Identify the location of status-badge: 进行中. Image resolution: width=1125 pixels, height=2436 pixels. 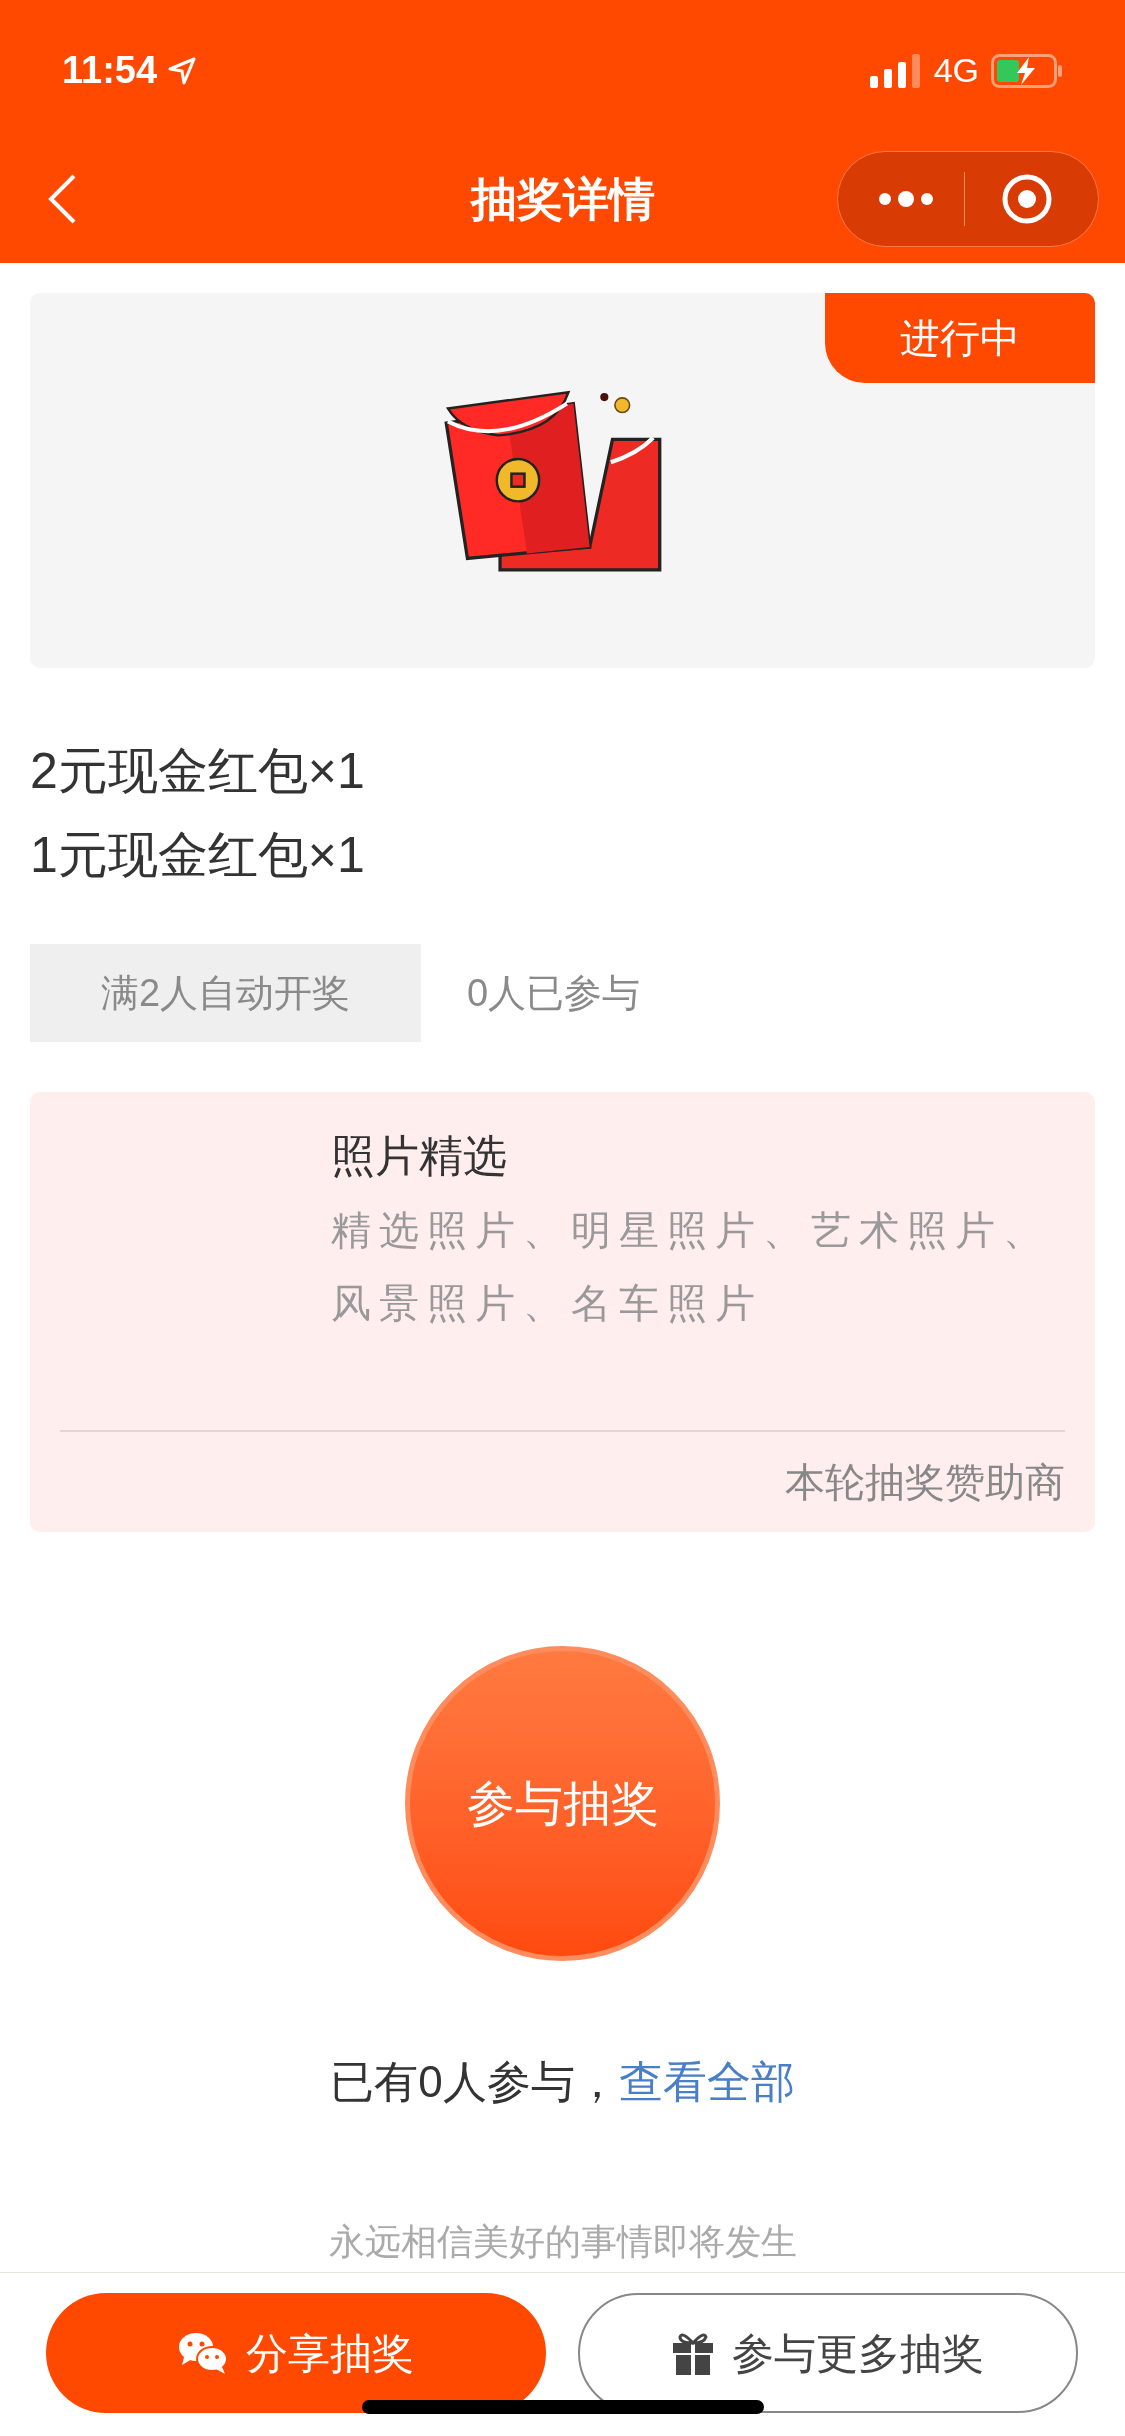
(960, 338).